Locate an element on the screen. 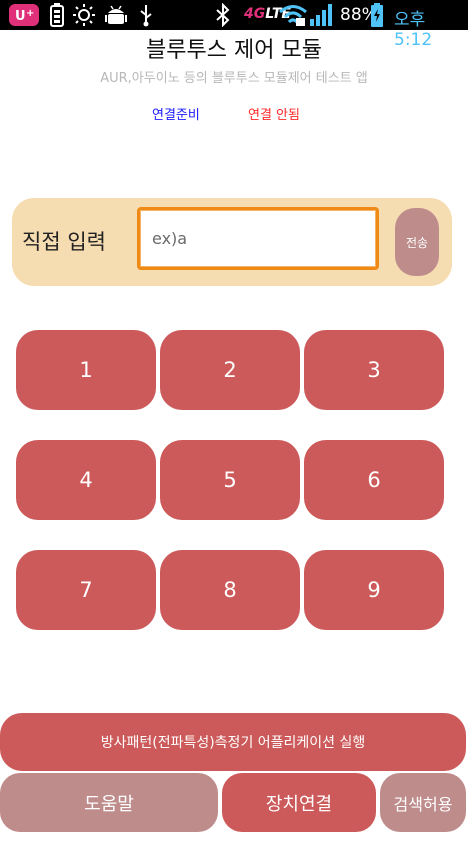 The height and width of the screenshot is (844, 468). direct-input-label: 직접 입력 is located at coordinates (64, 242).